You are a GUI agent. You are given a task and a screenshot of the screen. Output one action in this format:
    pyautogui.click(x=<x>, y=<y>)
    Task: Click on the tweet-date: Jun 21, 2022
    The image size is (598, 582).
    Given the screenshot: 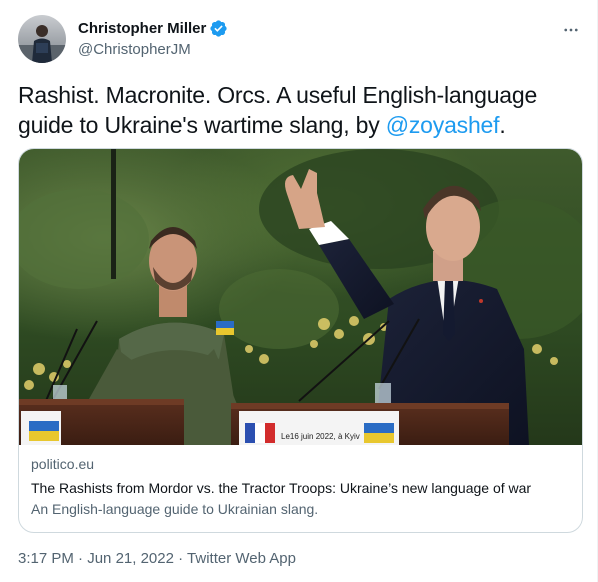 What is the action you would take?
    pyautogui.click(x=130, y=558)
    